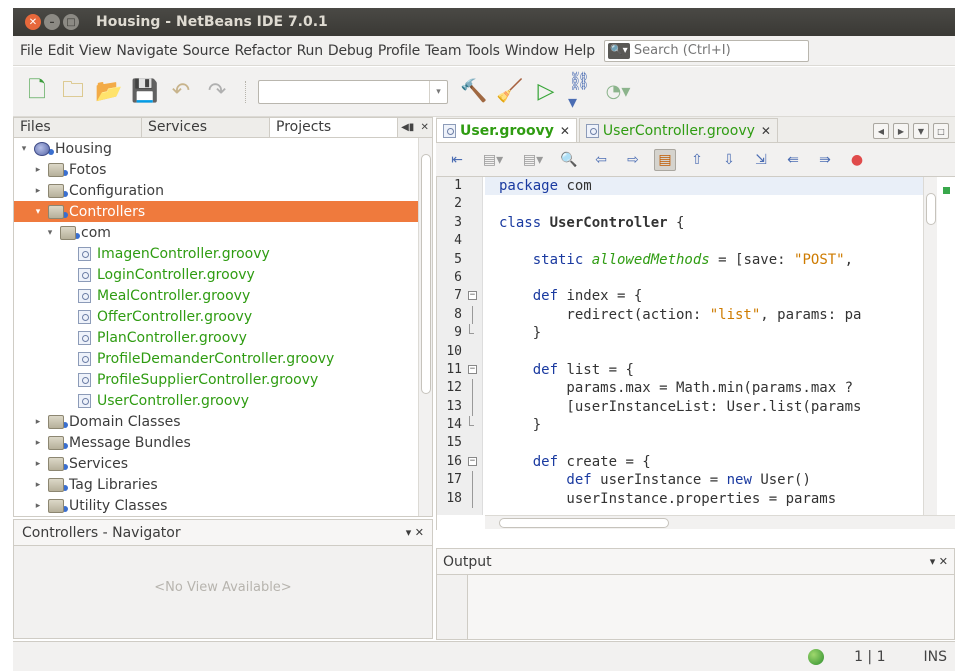 The image size is (955, 671). What do you see at coordinates (399, 51) in the screenshot?
I see `menu-profile: Profile` at bounding box center [399, 51].